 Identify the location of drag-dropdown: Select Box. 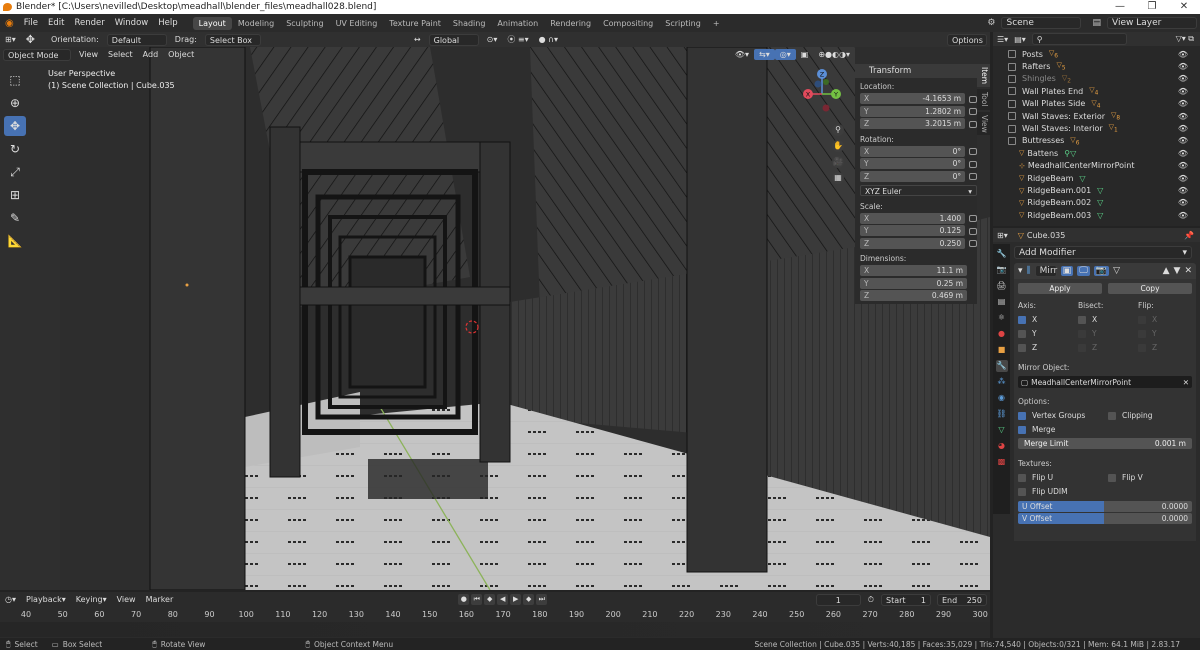
(232, 39).